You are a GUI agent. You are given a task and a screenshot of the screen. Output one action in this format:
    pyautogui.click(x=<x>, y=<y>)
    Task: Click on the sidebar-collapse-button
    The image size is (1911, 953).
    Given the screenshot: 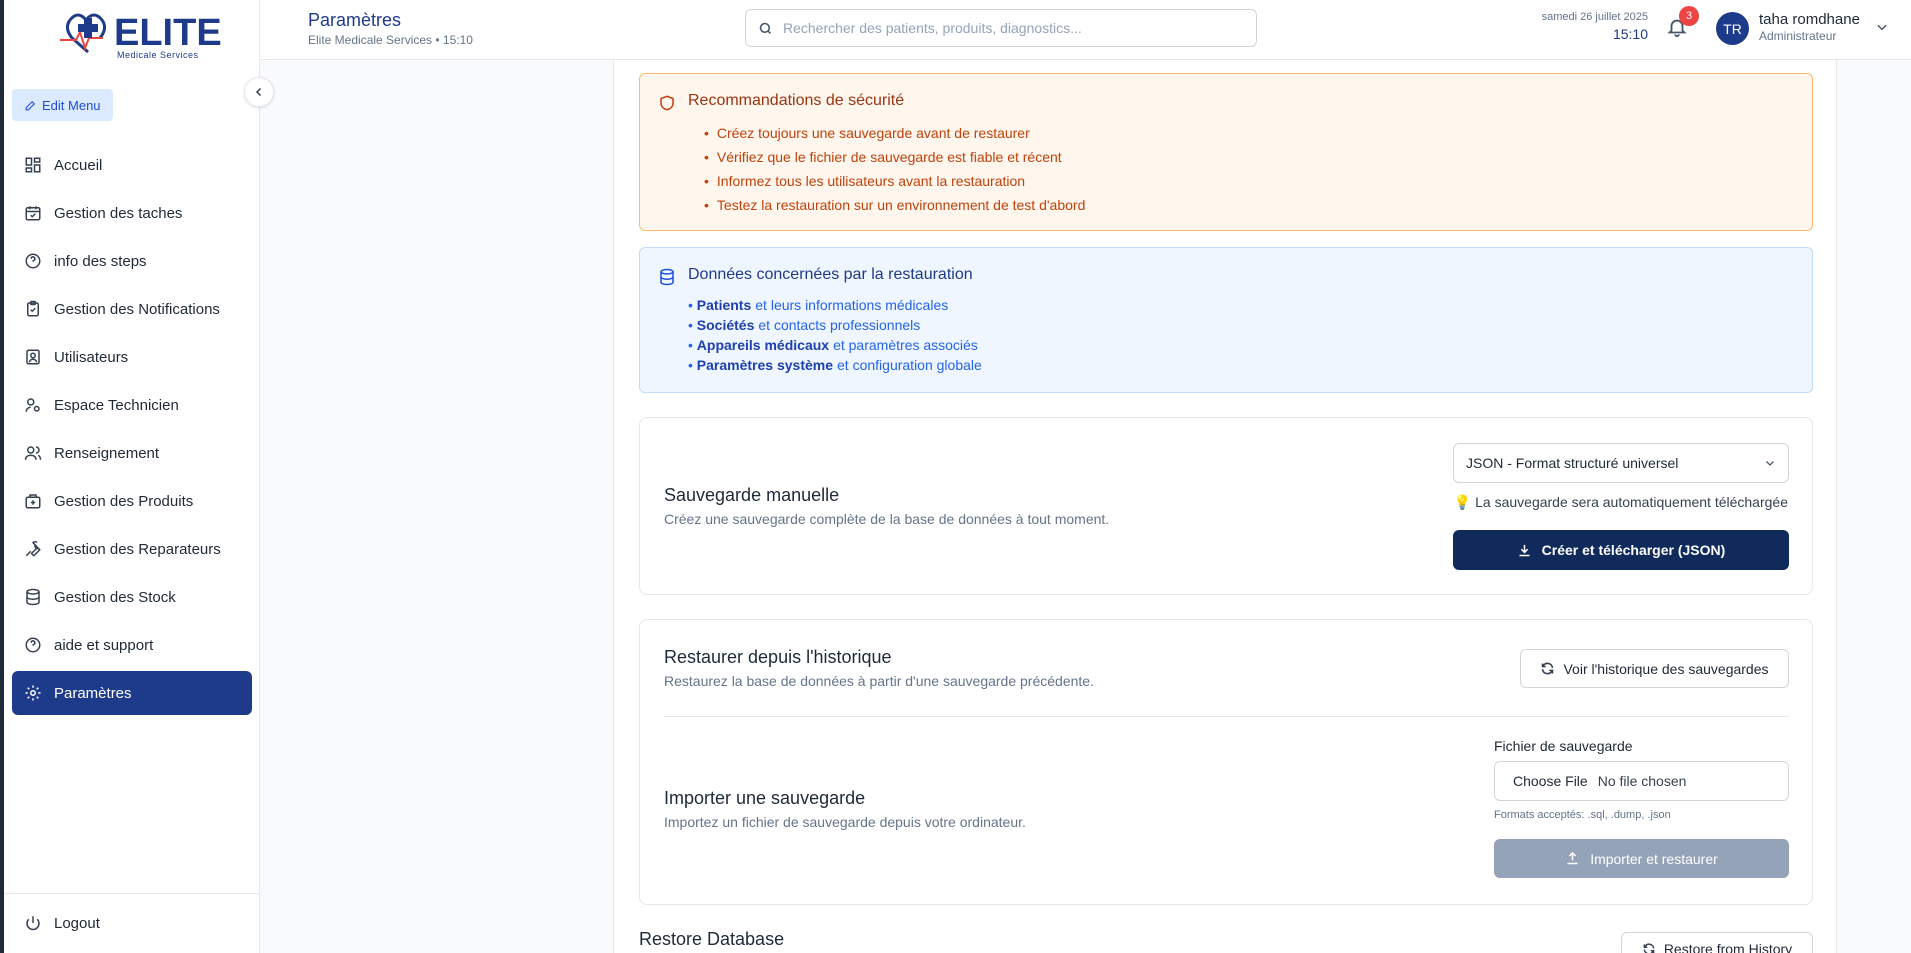 What is the action you would take?
    pyautogui.click(x=259, y=92)
    